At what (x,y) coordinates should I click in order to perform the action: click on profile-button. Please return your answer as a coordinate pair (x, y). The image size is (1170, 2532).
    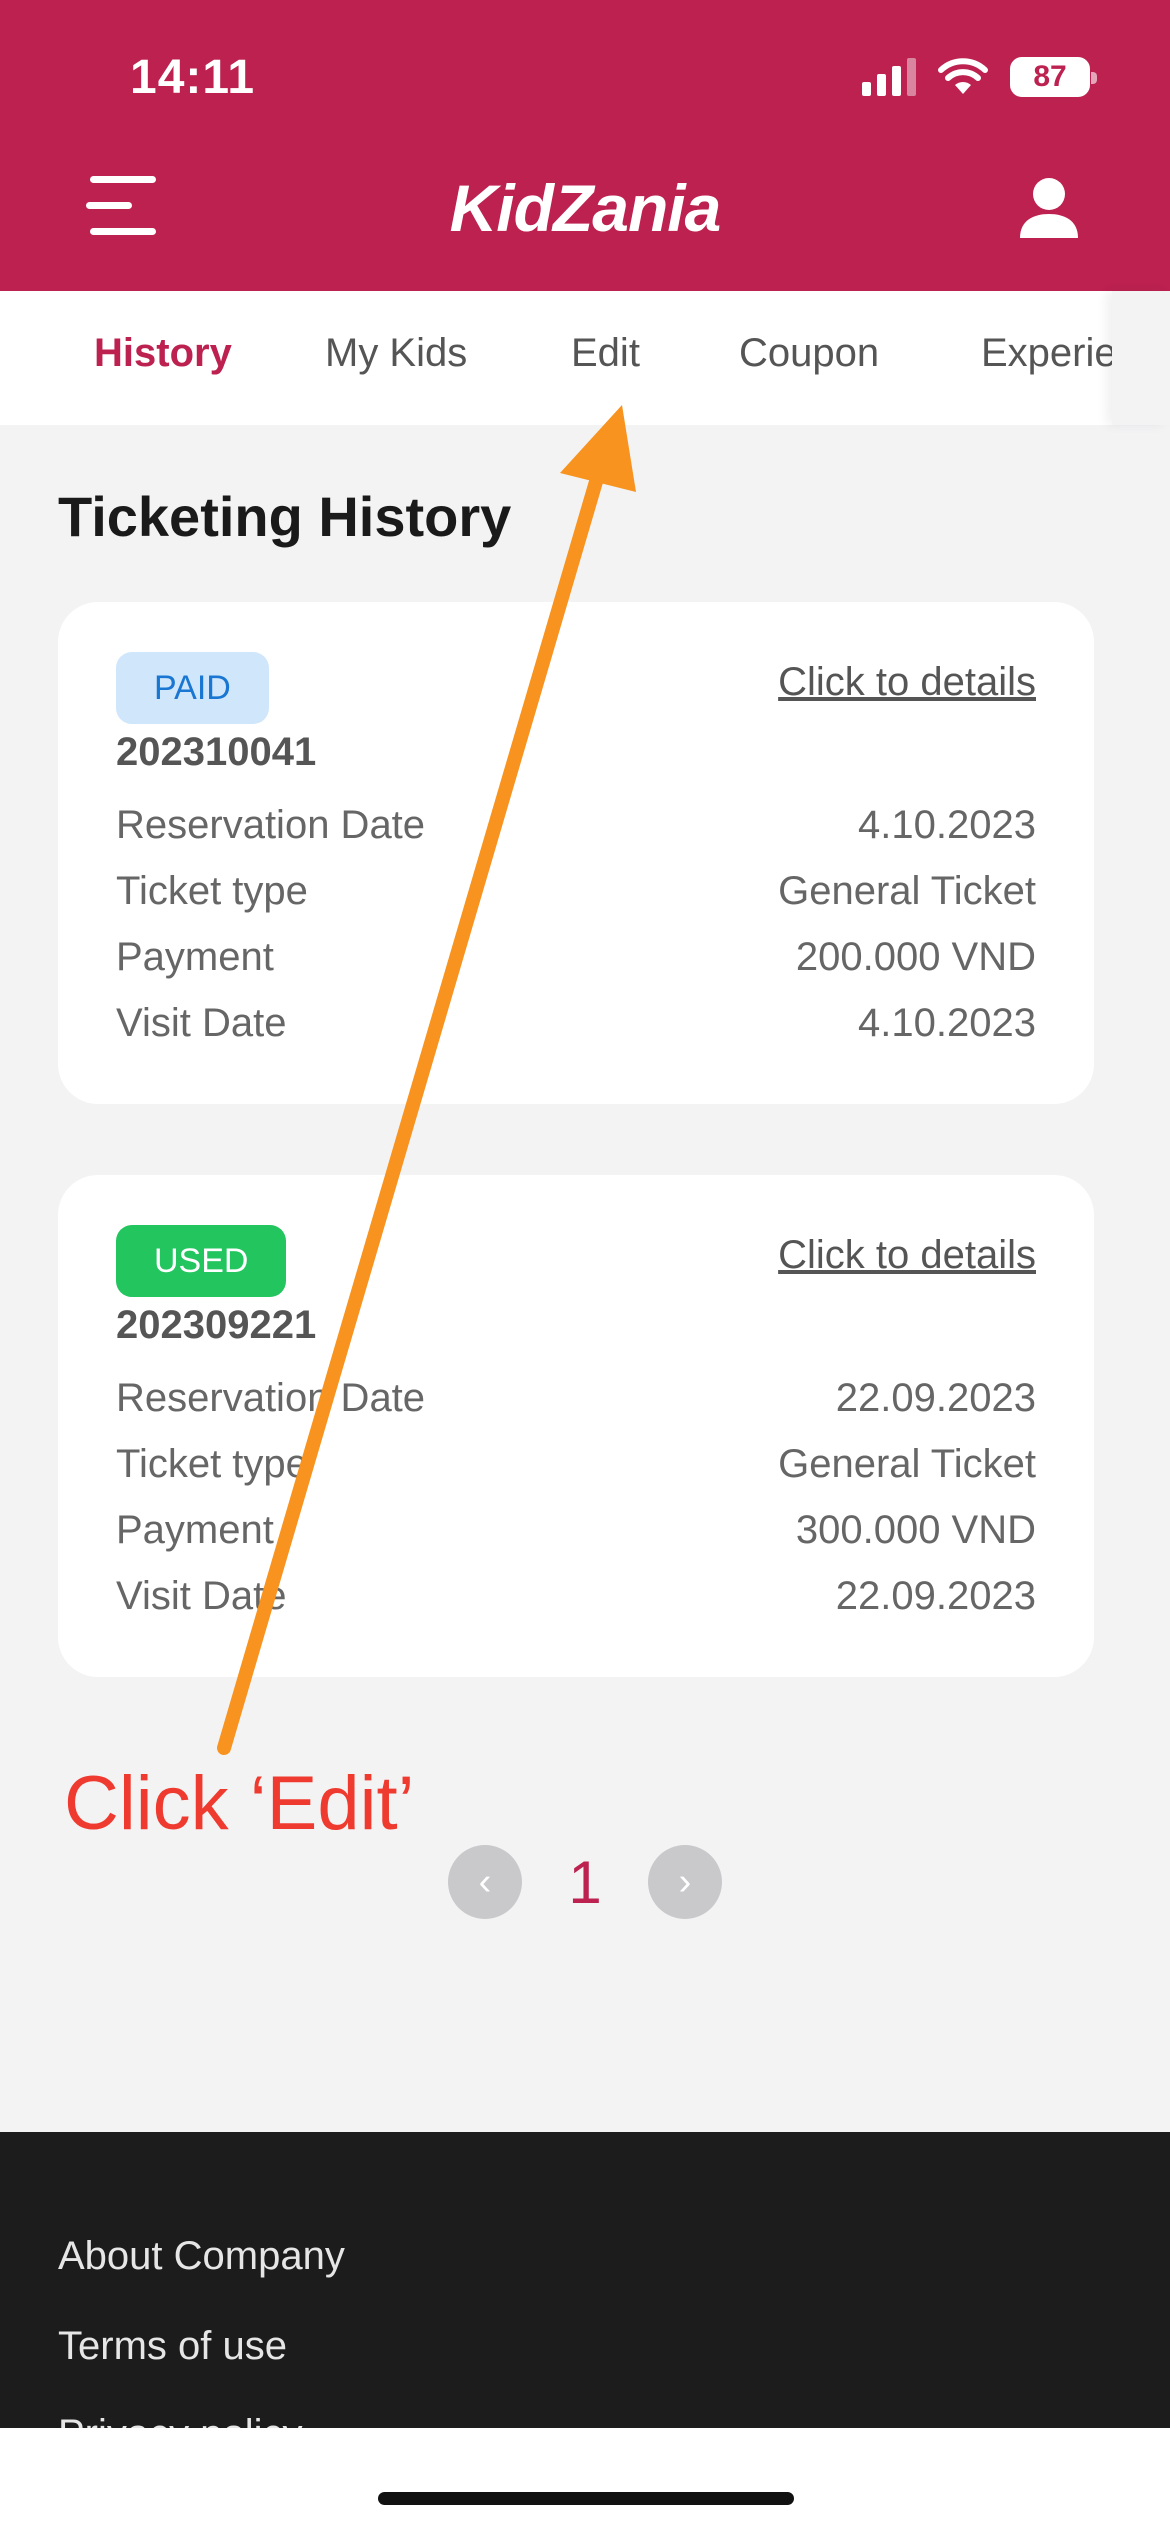
    Looking at the image, I should click on (1049, 208).